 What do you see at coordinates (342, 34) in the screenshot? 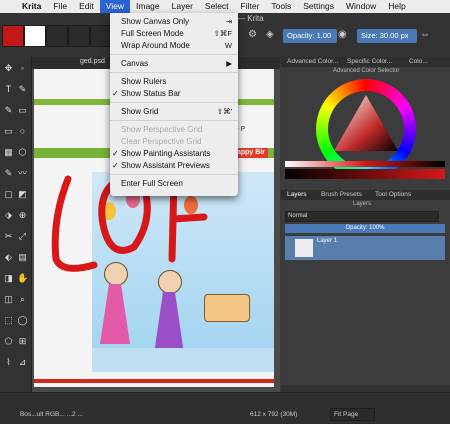
I see `alpha-lock-icon: ◉` at bounding box center [342, 34].